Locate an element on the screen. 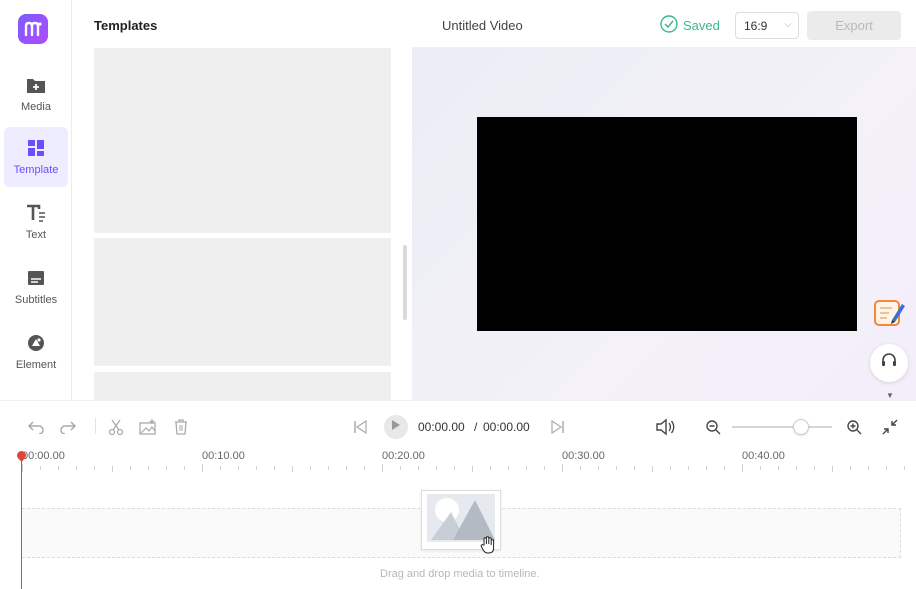 The image size is (916, 589). rail-item-text: Text is located at coordinates (36, 222).